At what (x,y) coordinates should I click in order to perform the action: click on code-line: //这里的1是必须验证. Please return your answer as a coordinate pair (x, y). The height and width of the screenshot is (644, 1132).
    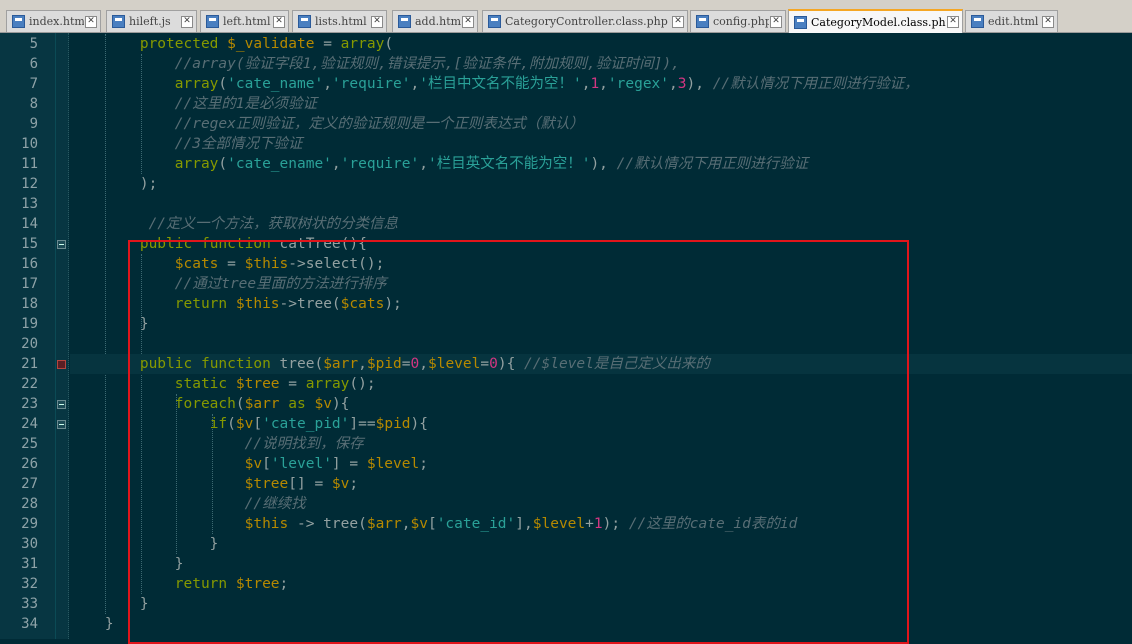
    Looking at the image, I should click on (601, 104).